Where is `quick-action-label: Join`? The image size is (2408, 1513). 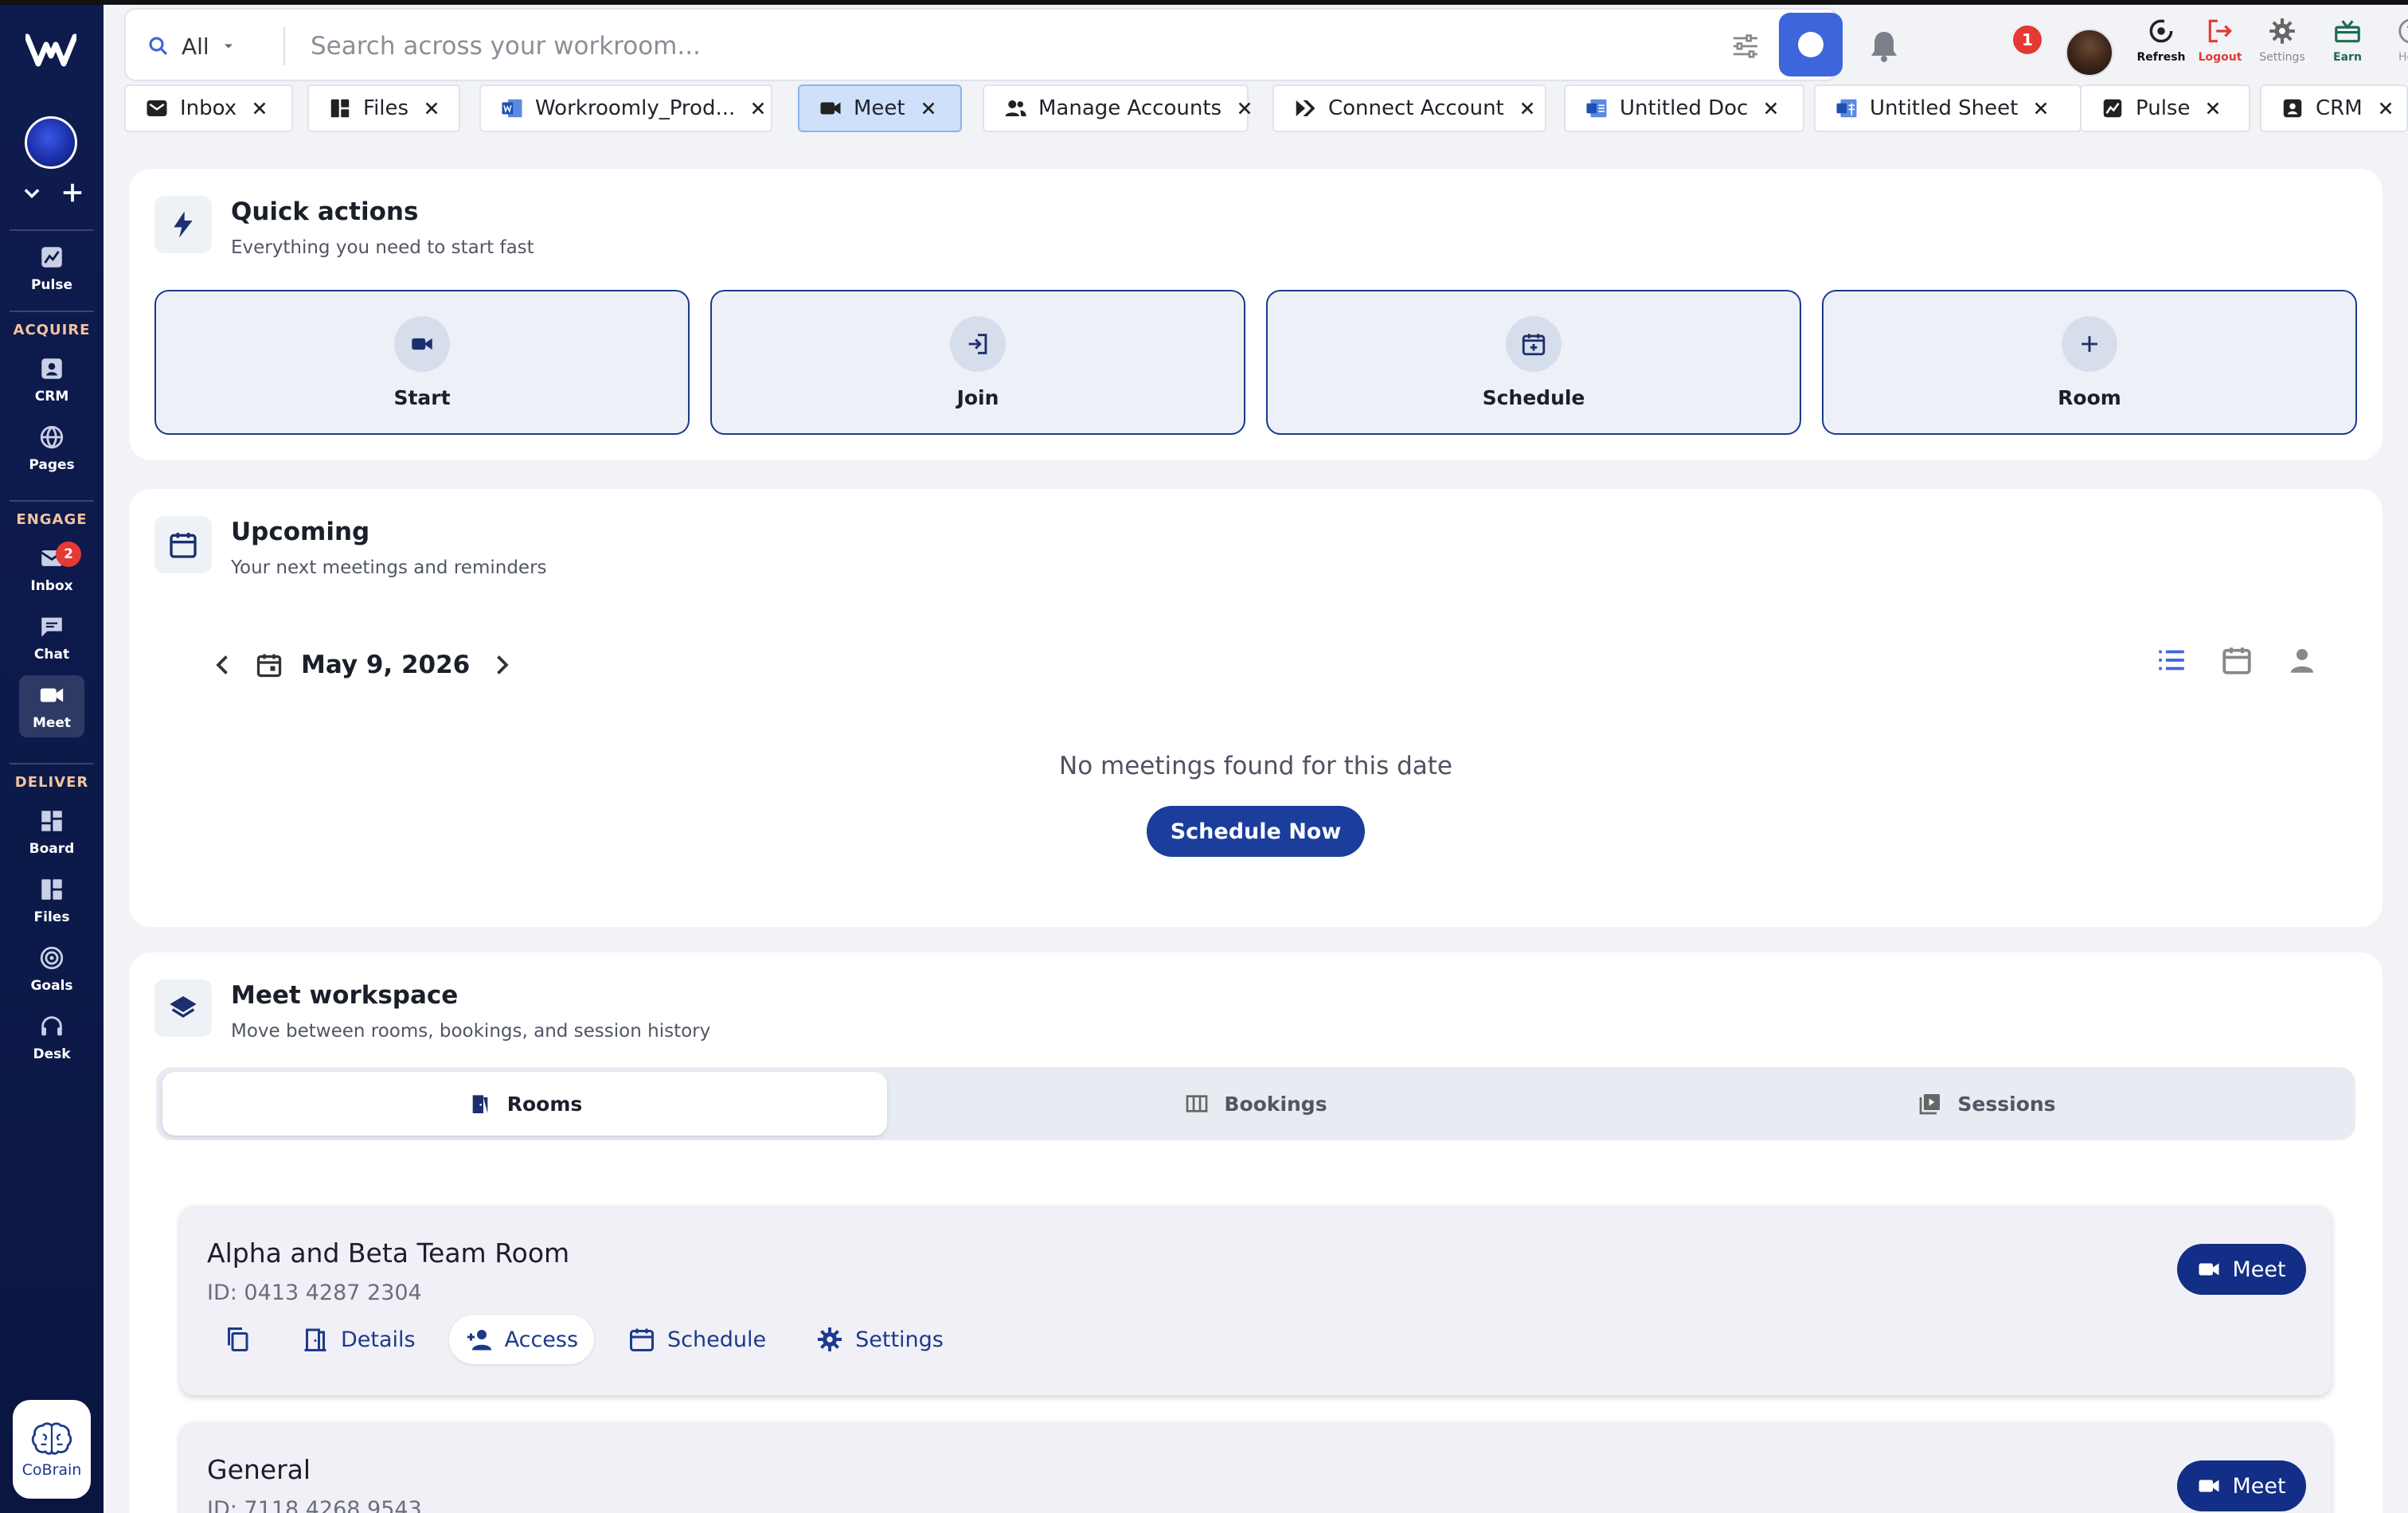
quick-action-label: Join is located at coordinates (978, 397).